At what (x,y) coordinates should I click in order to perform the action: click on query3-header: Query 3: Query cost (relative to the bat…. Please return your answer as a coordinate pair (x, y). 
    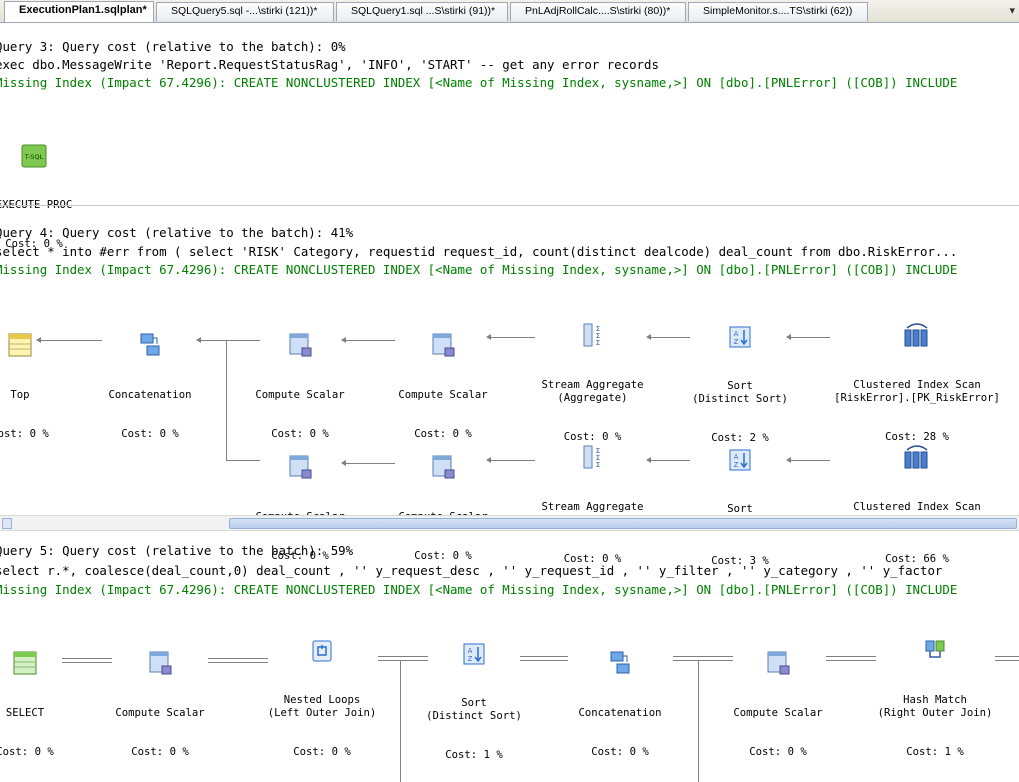
    Looking at the image, I should click on (173, 46).